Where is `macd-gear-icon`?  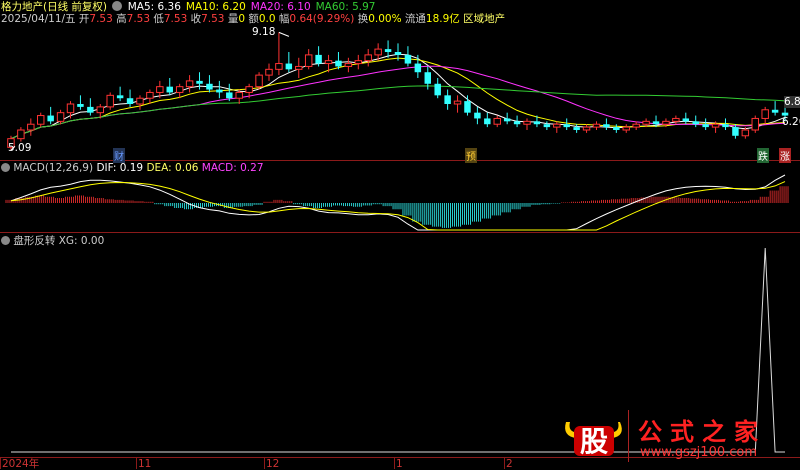
macd-gear-icon is located at coordinates (5, 167).